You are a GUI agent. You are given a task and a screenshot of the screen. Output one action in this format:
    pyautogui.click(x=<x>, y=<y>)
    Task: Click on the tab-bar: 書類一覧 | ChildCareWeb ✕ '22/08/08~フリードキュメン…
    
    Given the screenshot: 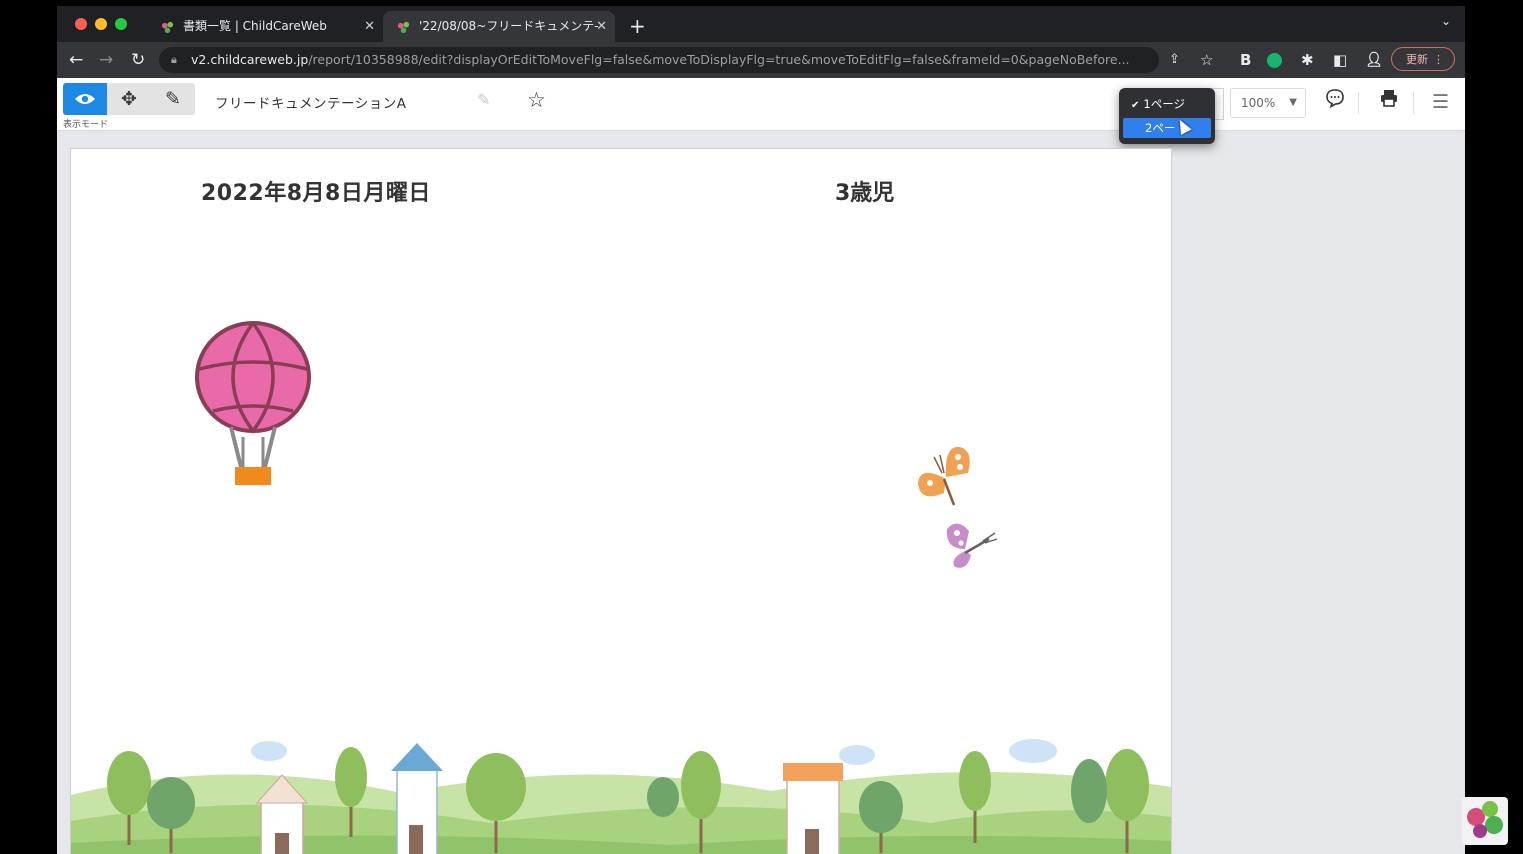 What is the action you would take?
    pyautogui.click(x=761, y=24)
    